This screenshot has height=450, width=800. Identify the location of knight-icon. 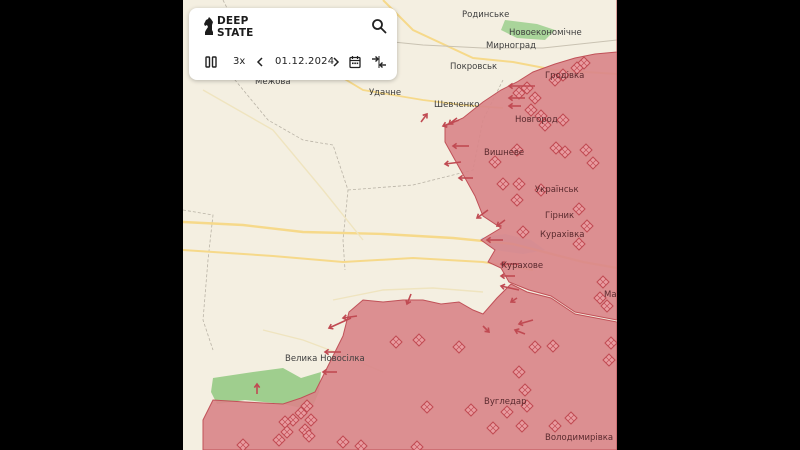
(208, 26).